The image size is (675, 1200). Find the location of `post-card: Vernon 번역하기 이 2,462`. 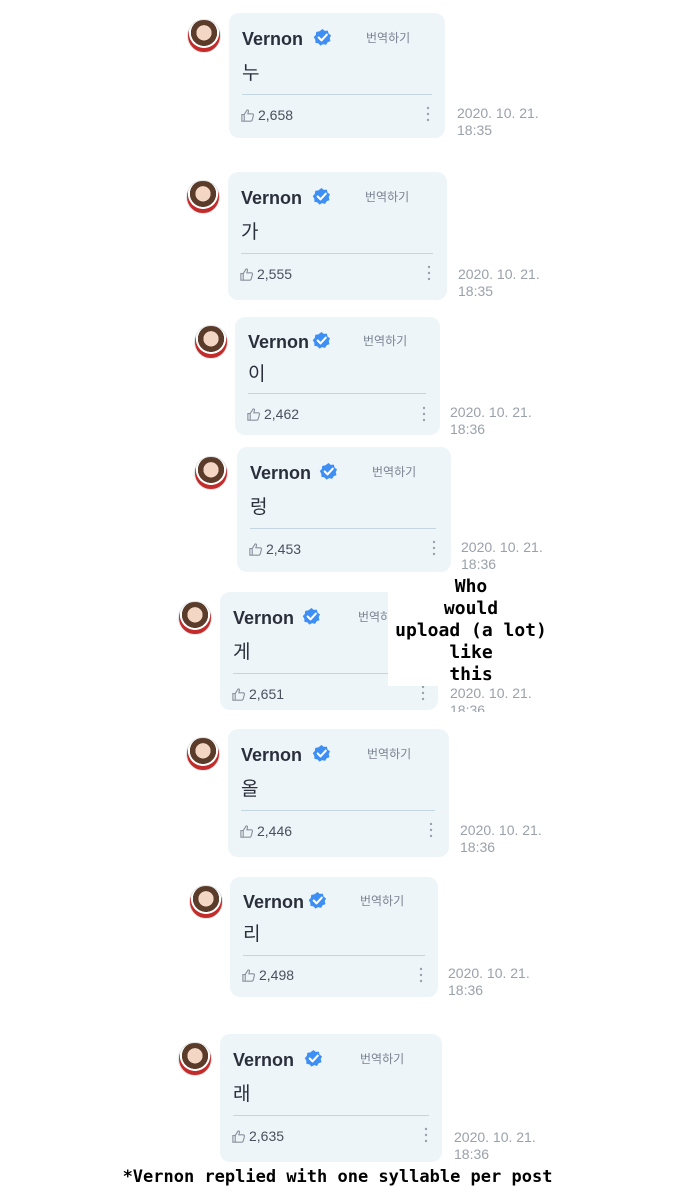

post-card: Vernon 번역하기 이 2,462 is located at coordinates (337, 376).